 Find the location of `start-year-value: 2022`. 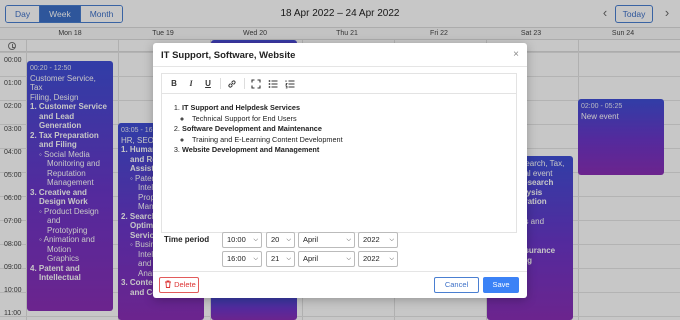

start-year-value: 2022 is located at coordinates (371, 239).